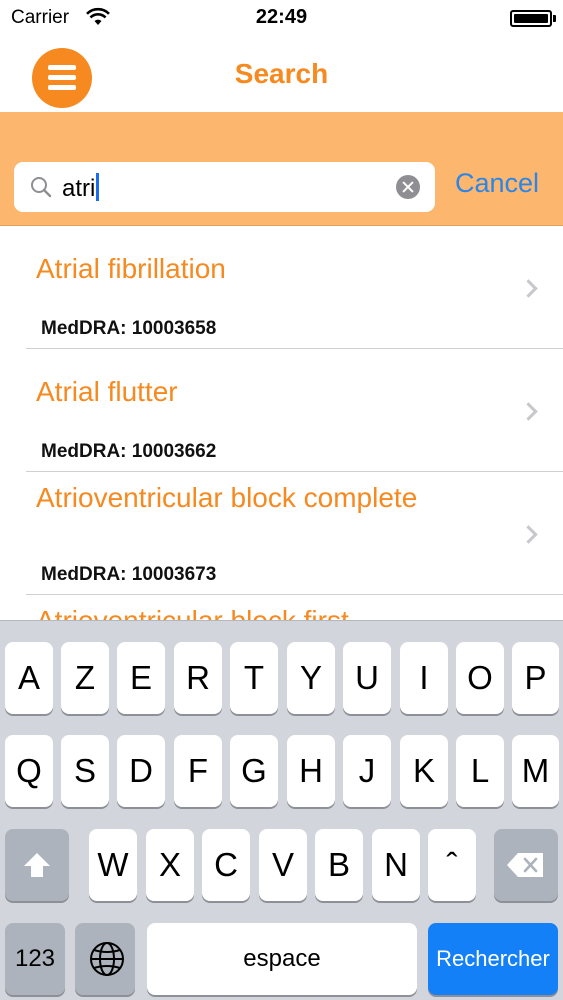 The width and height of the screenshot is (563, 1000). I want to click on search-input-value: atri, so click(81, 188).